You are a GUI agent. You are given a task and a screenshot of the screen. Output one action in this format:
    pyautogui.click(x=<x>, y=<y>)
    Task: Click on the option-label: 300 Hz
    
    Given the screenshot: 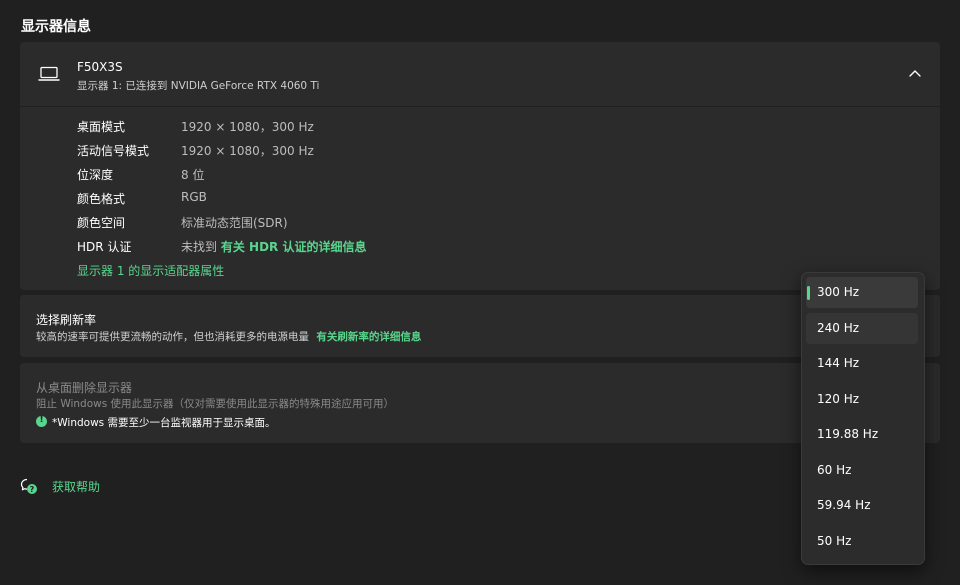 What is the action you would take?
    pyautogui.click(x=838, y=292)
    